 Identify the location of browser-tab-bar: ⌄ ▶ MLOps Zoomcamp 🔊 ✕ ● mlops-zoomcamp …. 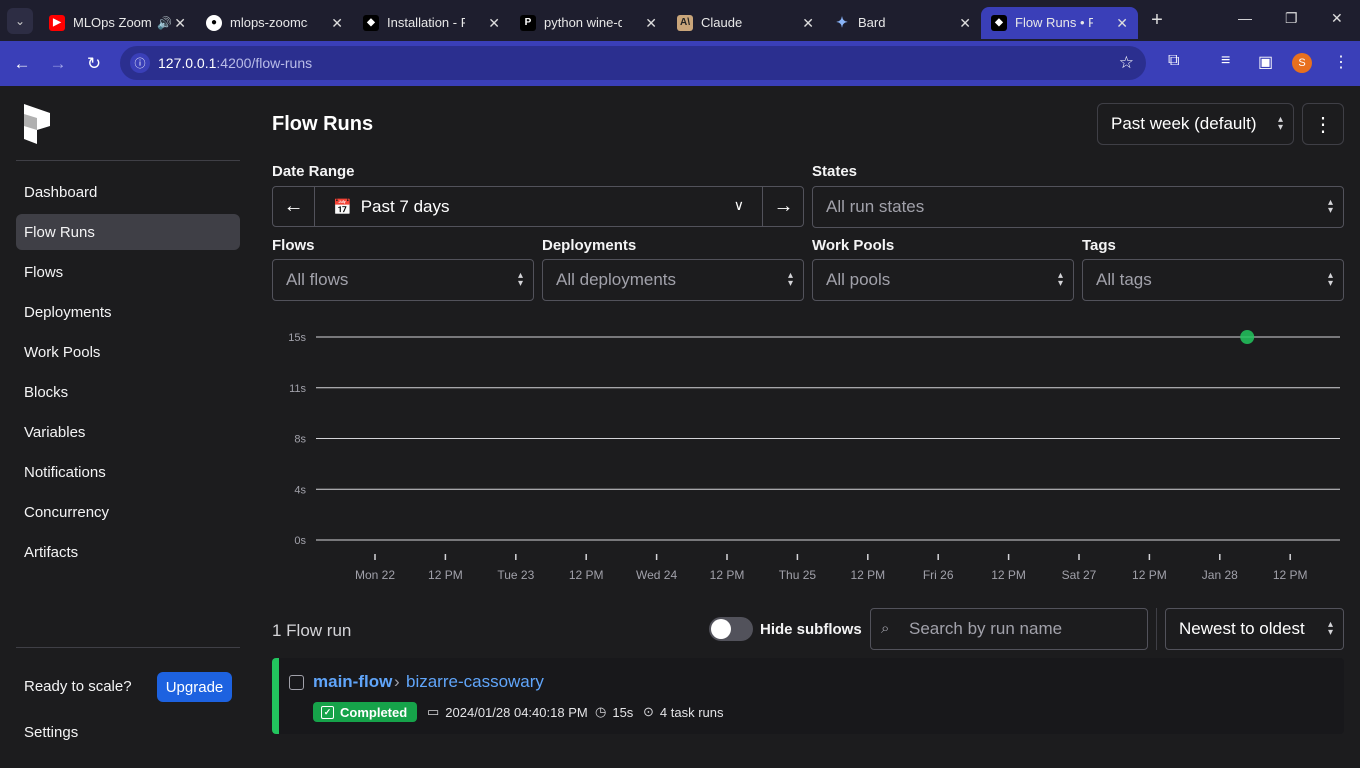
(680, 20).